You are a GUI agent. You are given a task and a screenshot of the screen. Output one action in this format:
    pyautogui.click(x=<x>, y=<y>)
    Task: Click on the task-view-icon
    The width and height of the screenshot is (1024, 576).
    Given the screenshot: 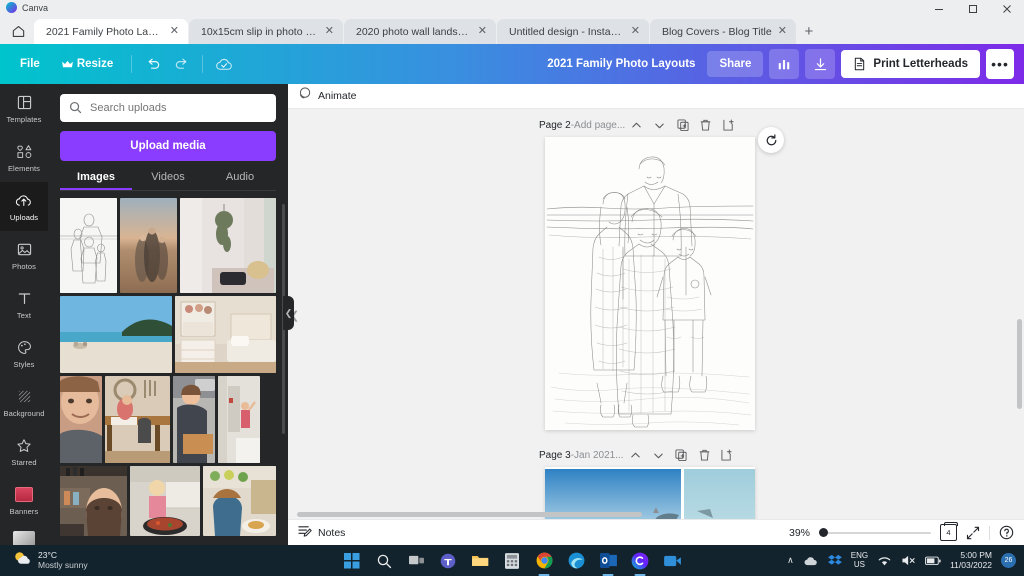 What is the action you would take?
    pyautogui.click(x=416, y=561)
    